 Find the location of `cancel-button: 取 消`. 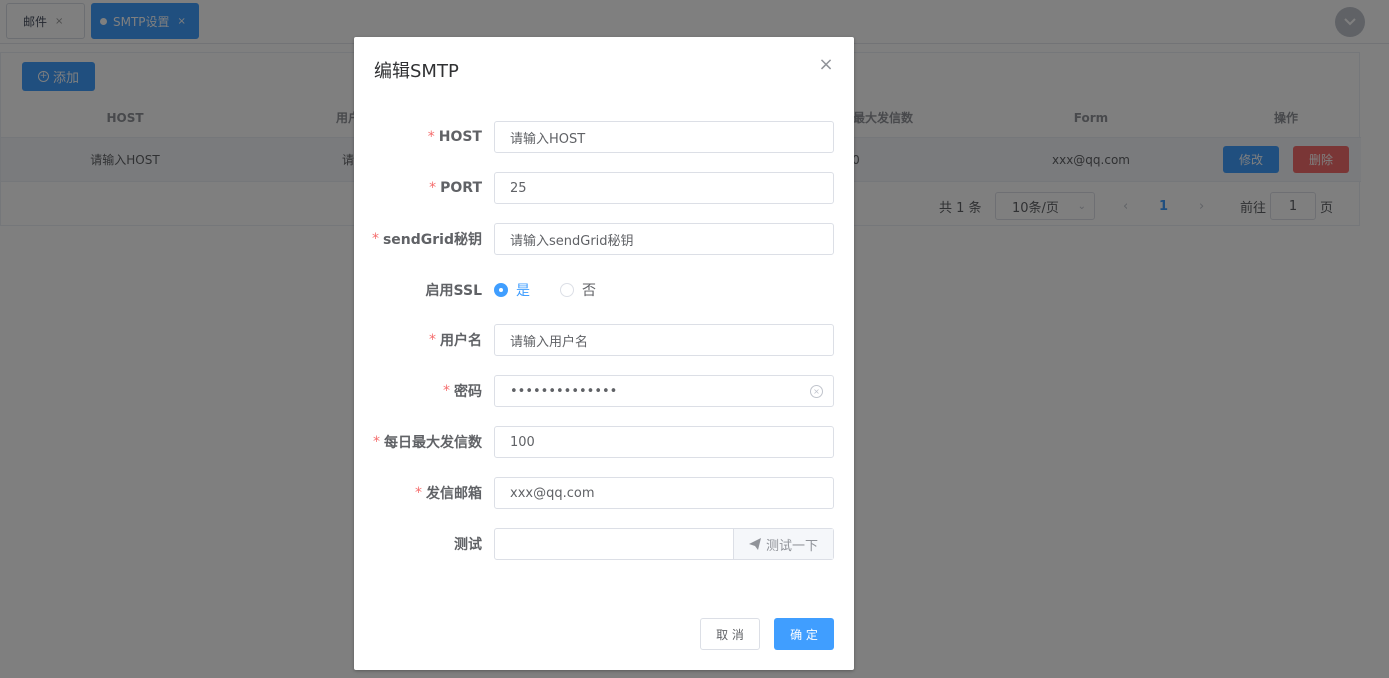

cancel-button: 取 消 is located at coordinates (730, 634).